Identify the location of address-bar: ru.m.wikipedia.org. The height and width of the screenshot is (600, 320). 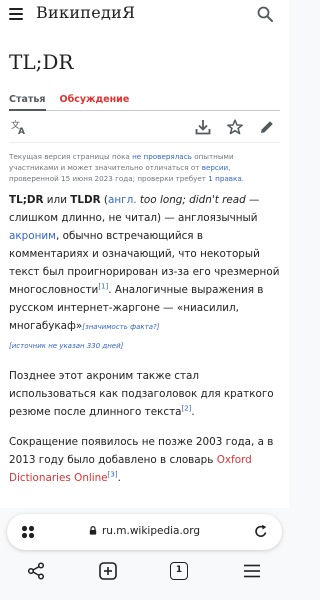
(144, 532).